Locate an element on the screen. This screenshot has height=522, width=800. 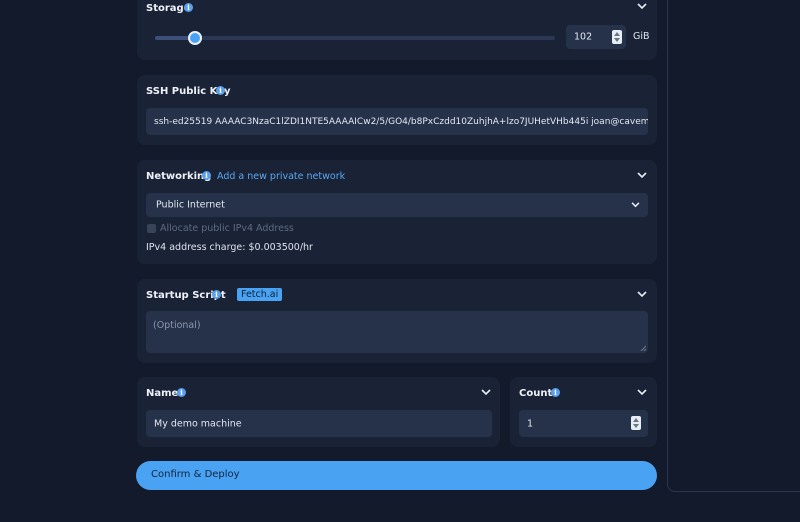
ipv4-charge-text: IPv4 address charge: $0.003500/hr is located at coordinates (229, 247).